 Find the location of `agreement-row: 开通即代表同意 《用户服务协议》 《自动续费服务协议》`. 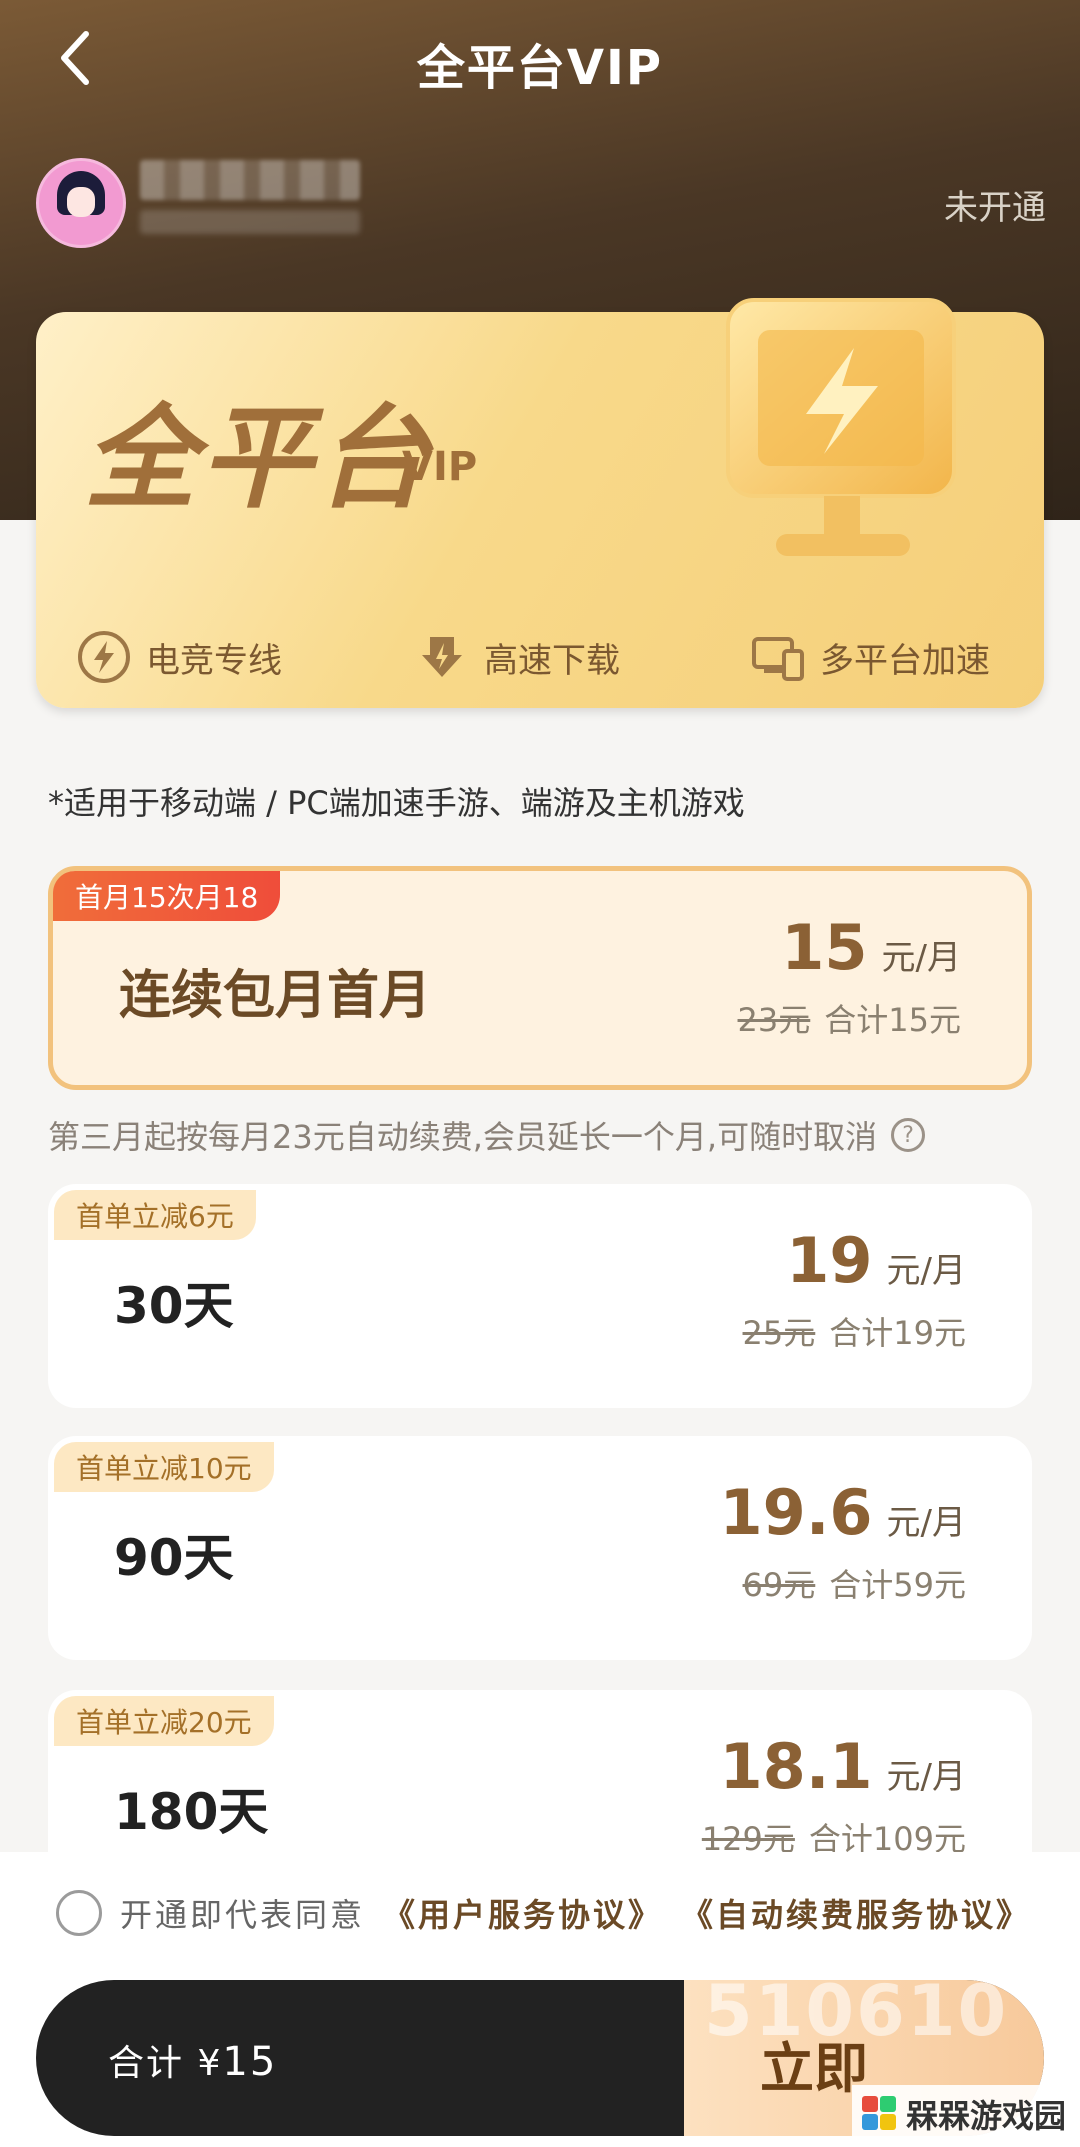

agreement-row: 开通即代表同意 《用户服务协议》 《自动续费服务协议》 is located at coordinates (543, 1913).